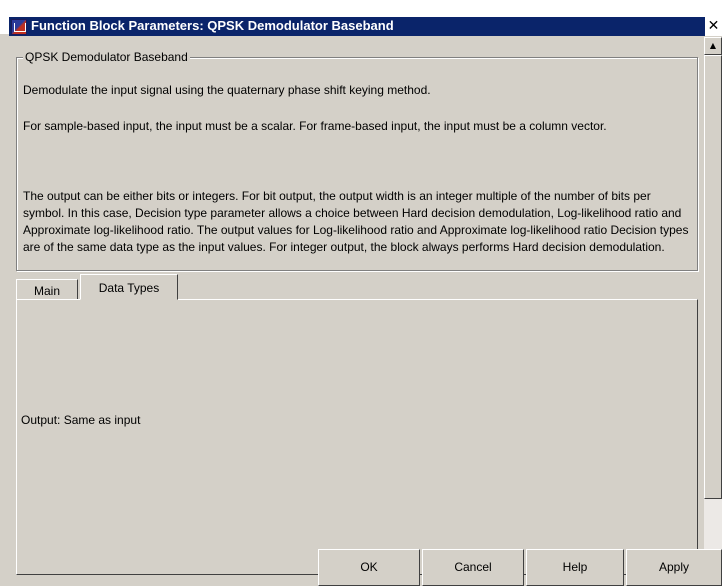  Describe the element at coordinates (473, 567) in the screenshot. I see `cancel-button: Cancel` at that location.